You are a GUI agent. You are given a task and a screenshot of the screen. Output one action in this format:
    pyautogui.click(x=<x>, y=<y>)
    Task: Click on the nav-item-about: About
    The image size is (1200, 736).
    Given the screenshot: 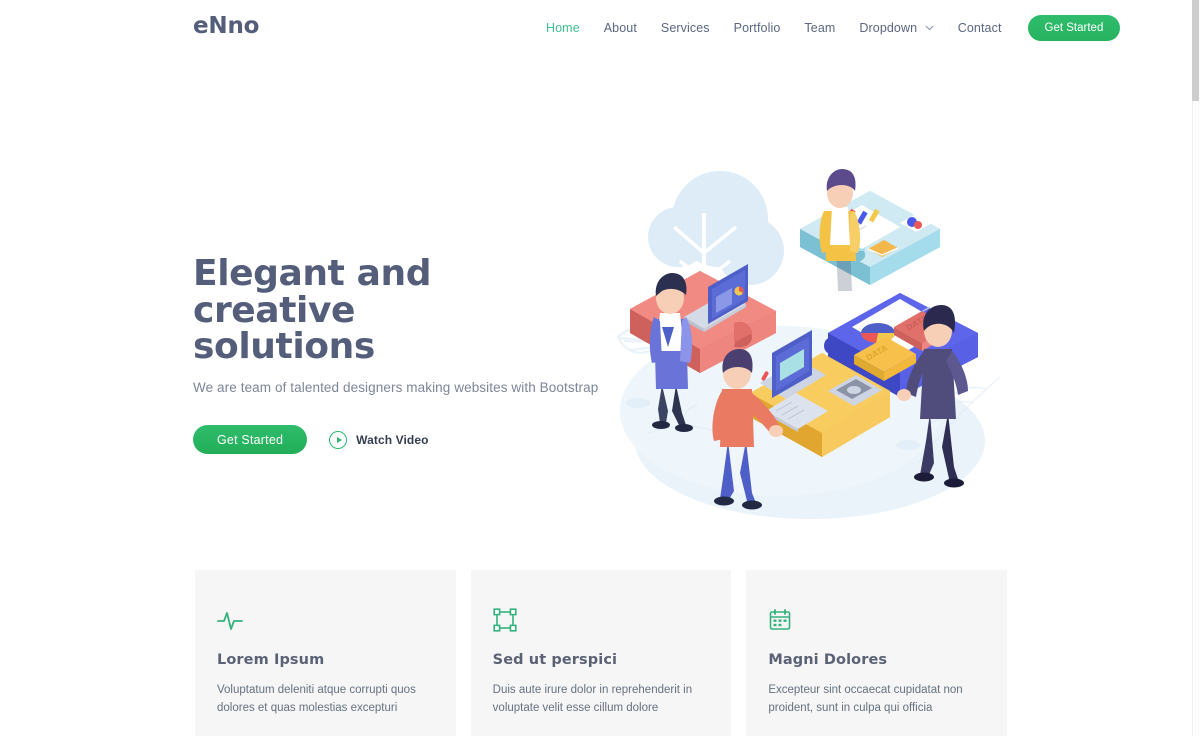 What is the action you would take?
    pyautogui.click(x=620, y=28)
    